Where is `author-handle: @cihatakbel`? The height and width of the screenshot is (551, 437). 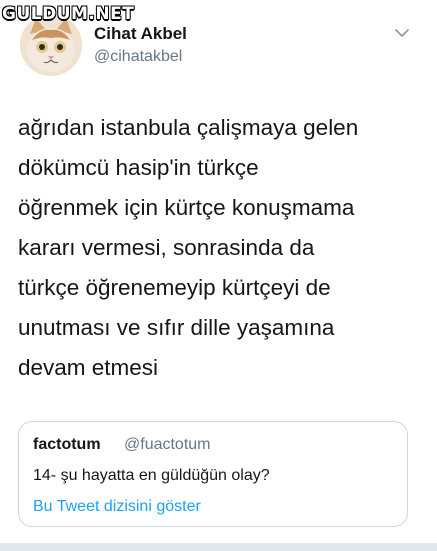
author-handle: @cihatakbel is located at coordinates (138, 57).